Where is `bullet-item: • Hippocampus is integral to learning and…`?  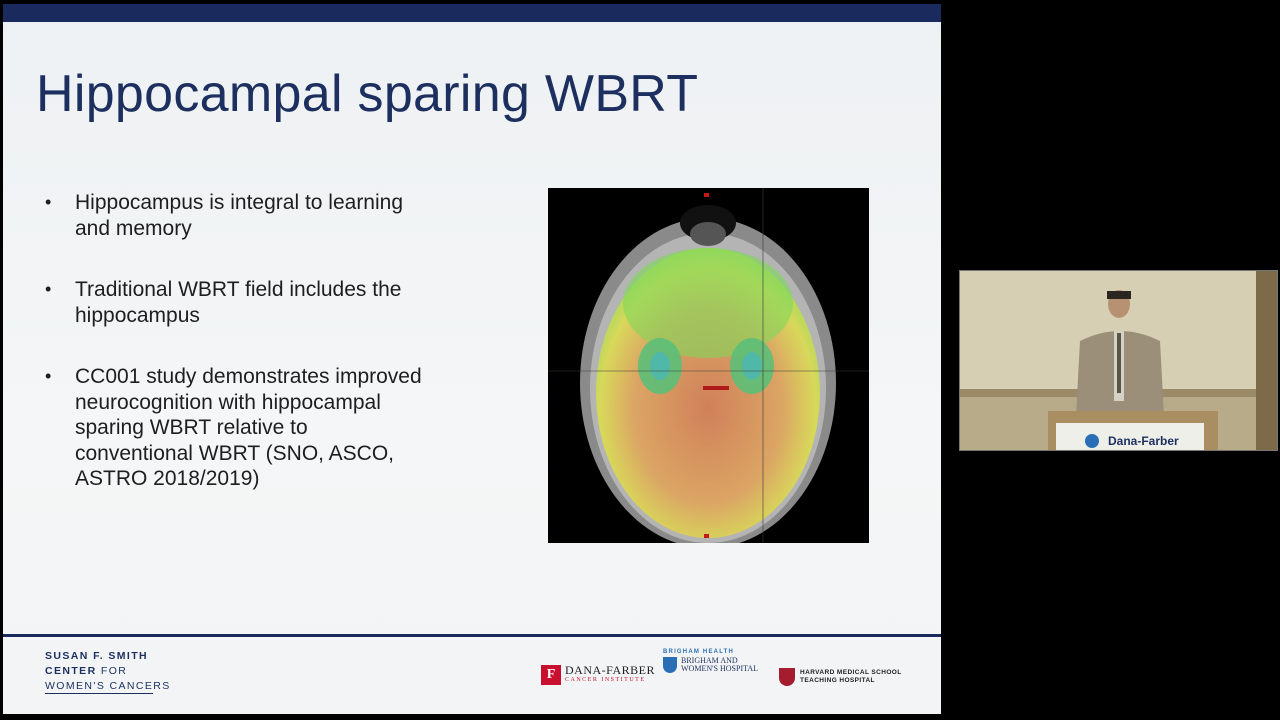 bullet-item: • Hippocampus is integral to learning and… is located at coordinates (224, 215).